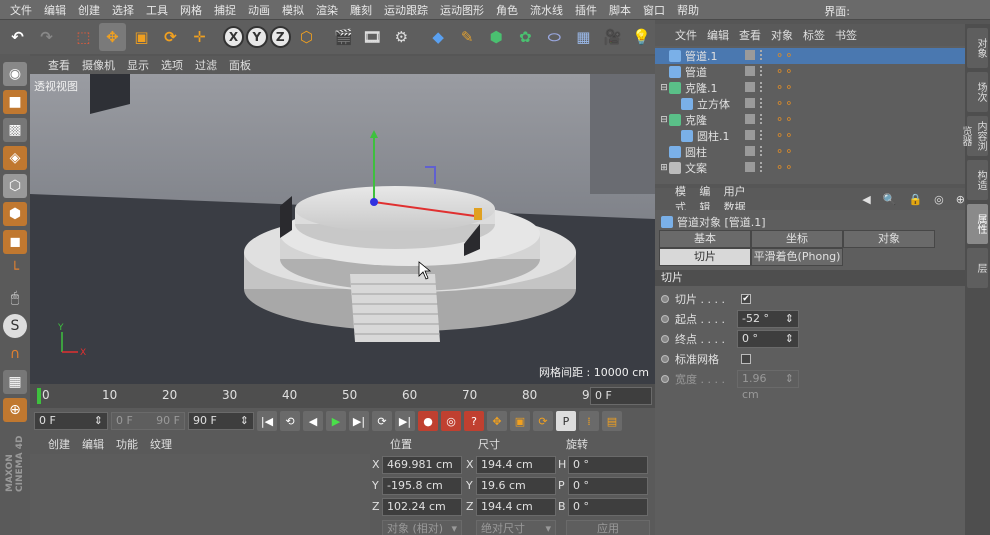 The image size is (990, 535). Describe the element at coordinates (141, 37) in the screenshot. I see `scale-tool-icon: ▣` at that location.